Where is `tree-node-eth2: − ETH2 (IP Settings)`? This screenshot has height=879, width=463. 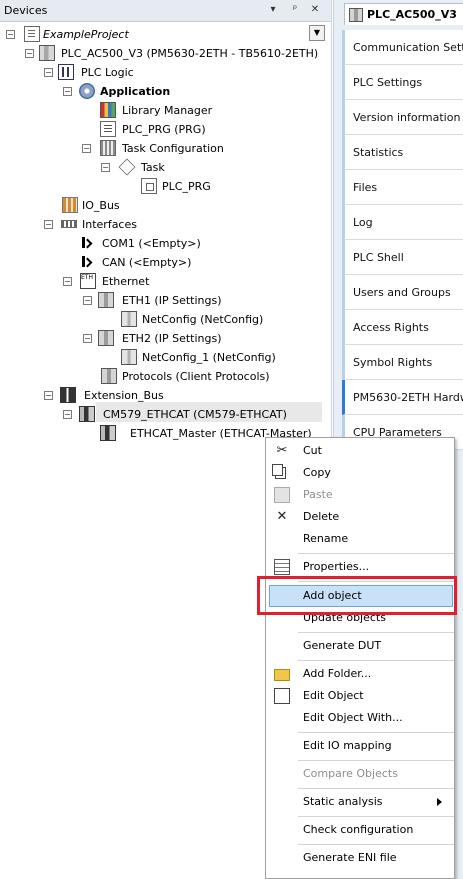
tree-node-eth2: − ETH2 (IP Settings) is located at coordinates (193, 338).